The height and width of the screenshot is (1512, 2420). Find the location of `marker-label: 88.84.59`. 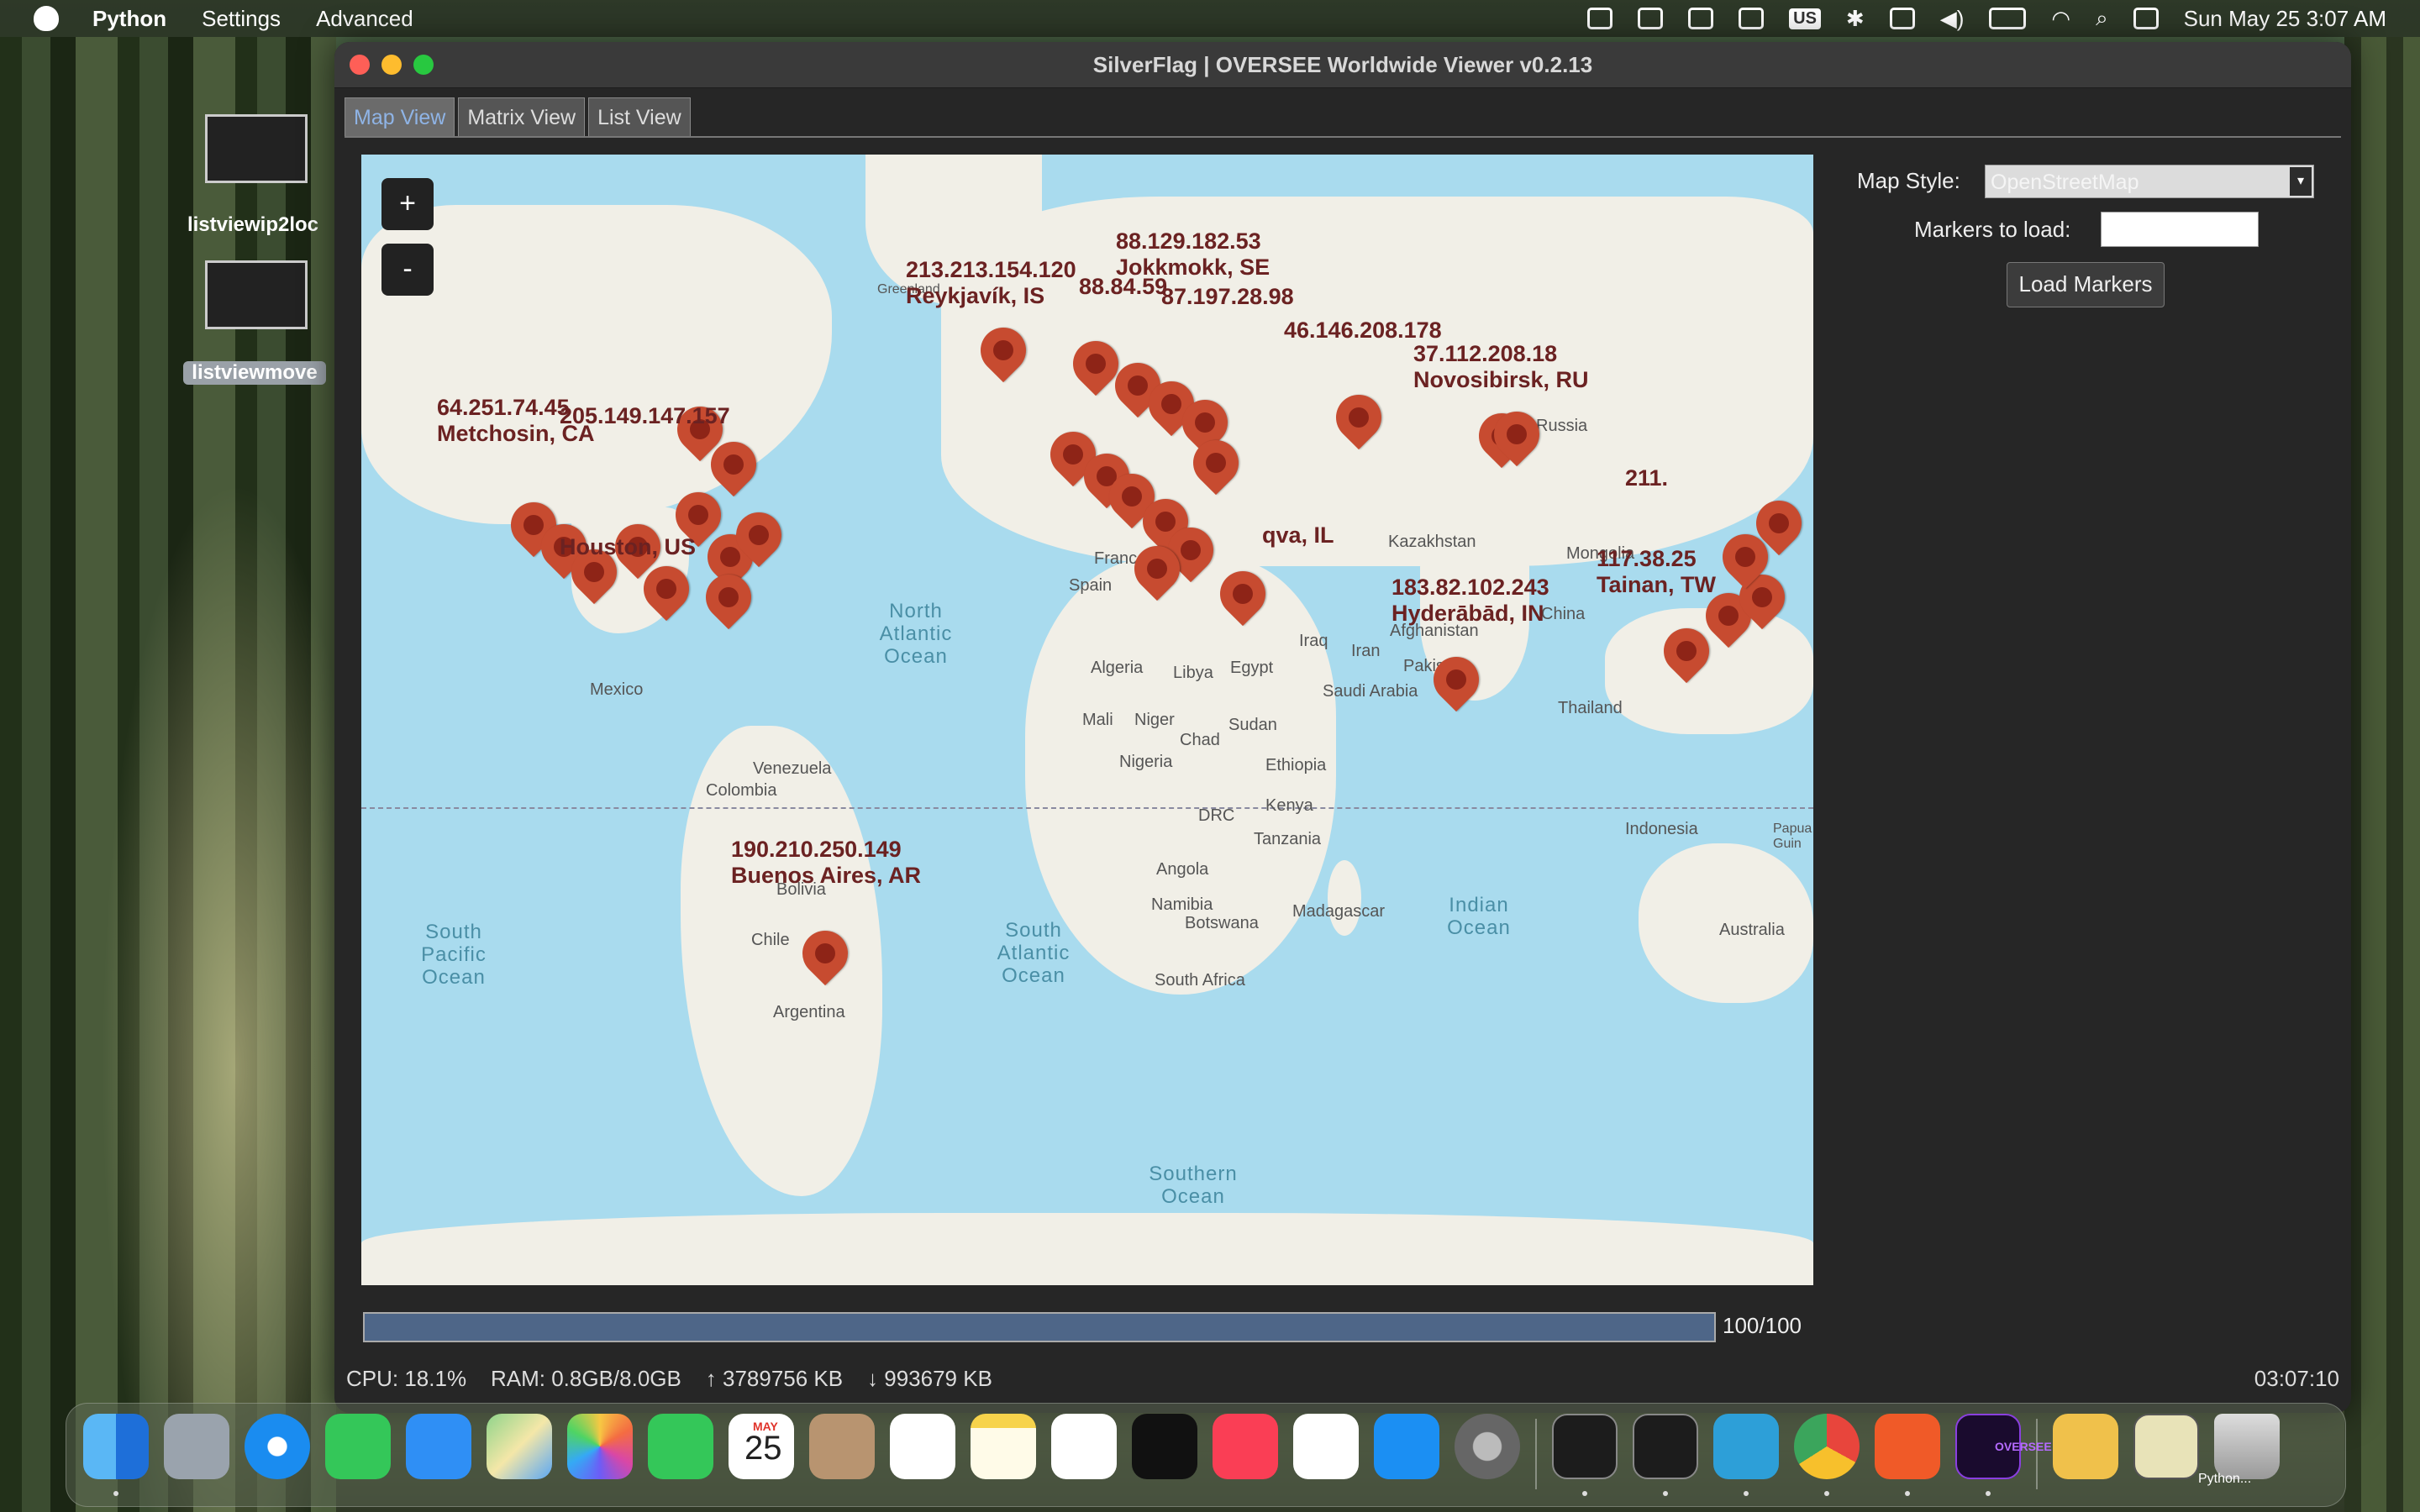

marker-label: 88.84.59 is located at coordinates (1123, 287).